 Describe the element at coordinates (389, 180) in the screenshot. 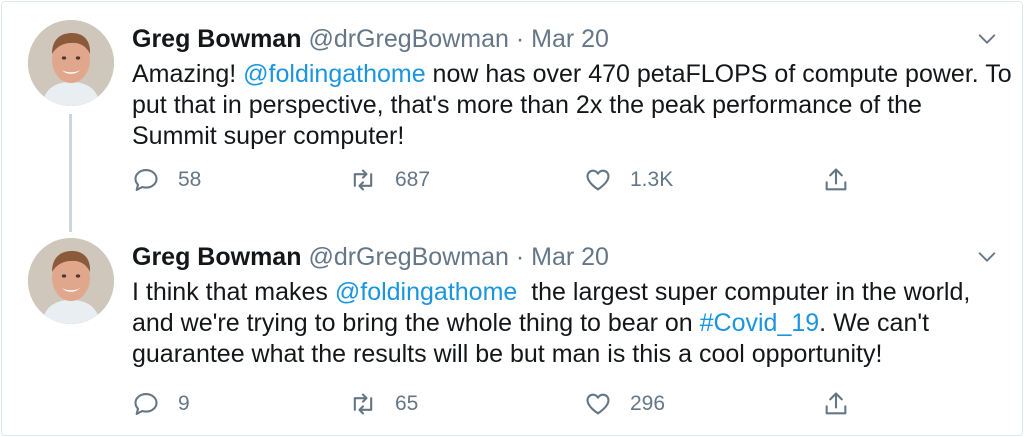

I see `retweet-button: 687` at that location.